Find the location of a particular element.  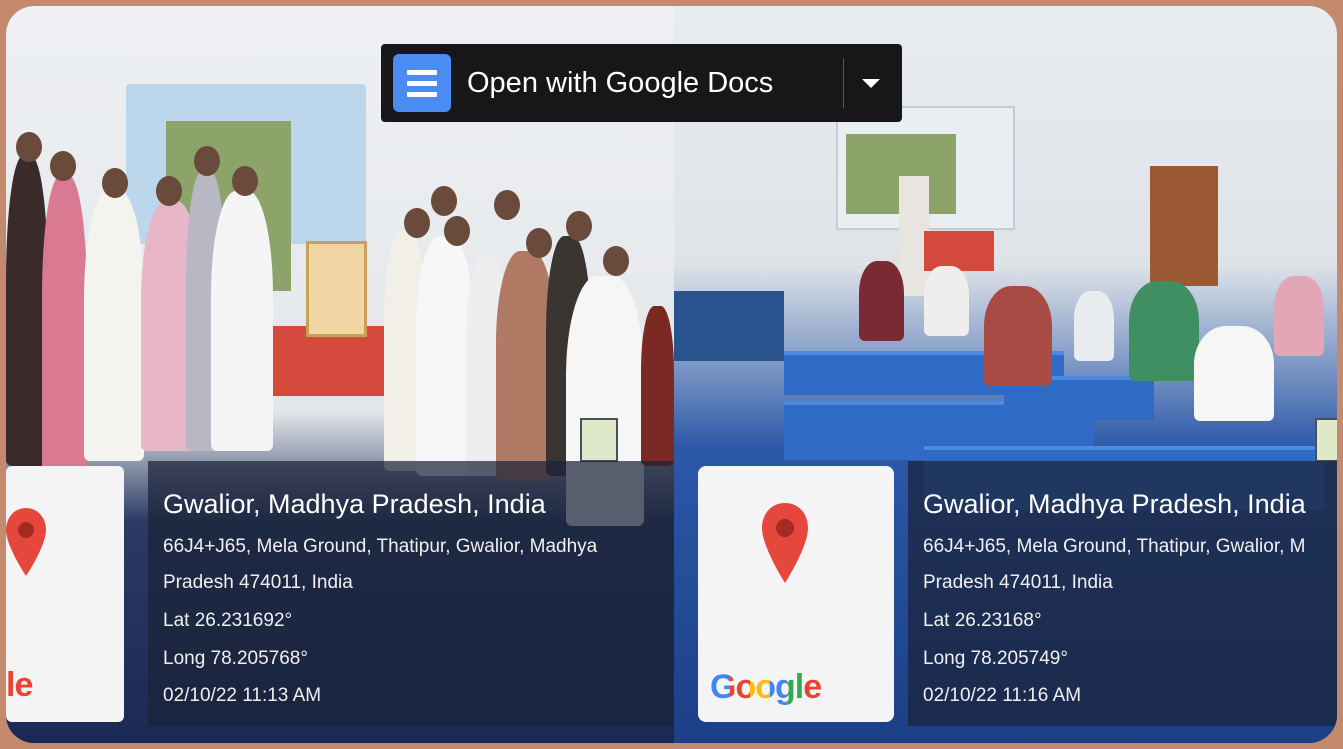

longitude: Long 78.205768° is located at coordinates (235, 658).